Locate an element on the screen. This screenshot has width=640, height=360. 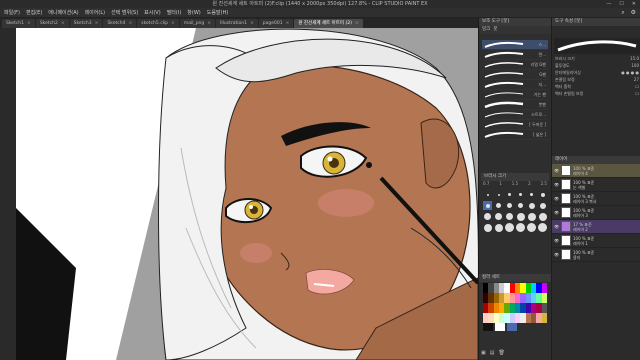
layer-row: 👁 17 % 표준 레이어 2 is located at coordinates (596, 227).